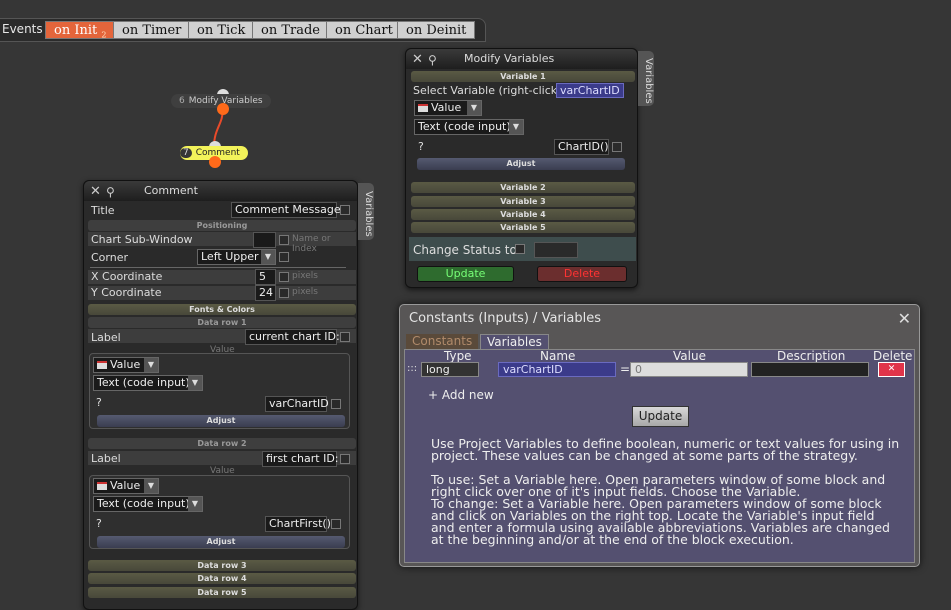 This screenshot has width=951, height=610. I want to click on row1-label: Label, so click(106, 337).